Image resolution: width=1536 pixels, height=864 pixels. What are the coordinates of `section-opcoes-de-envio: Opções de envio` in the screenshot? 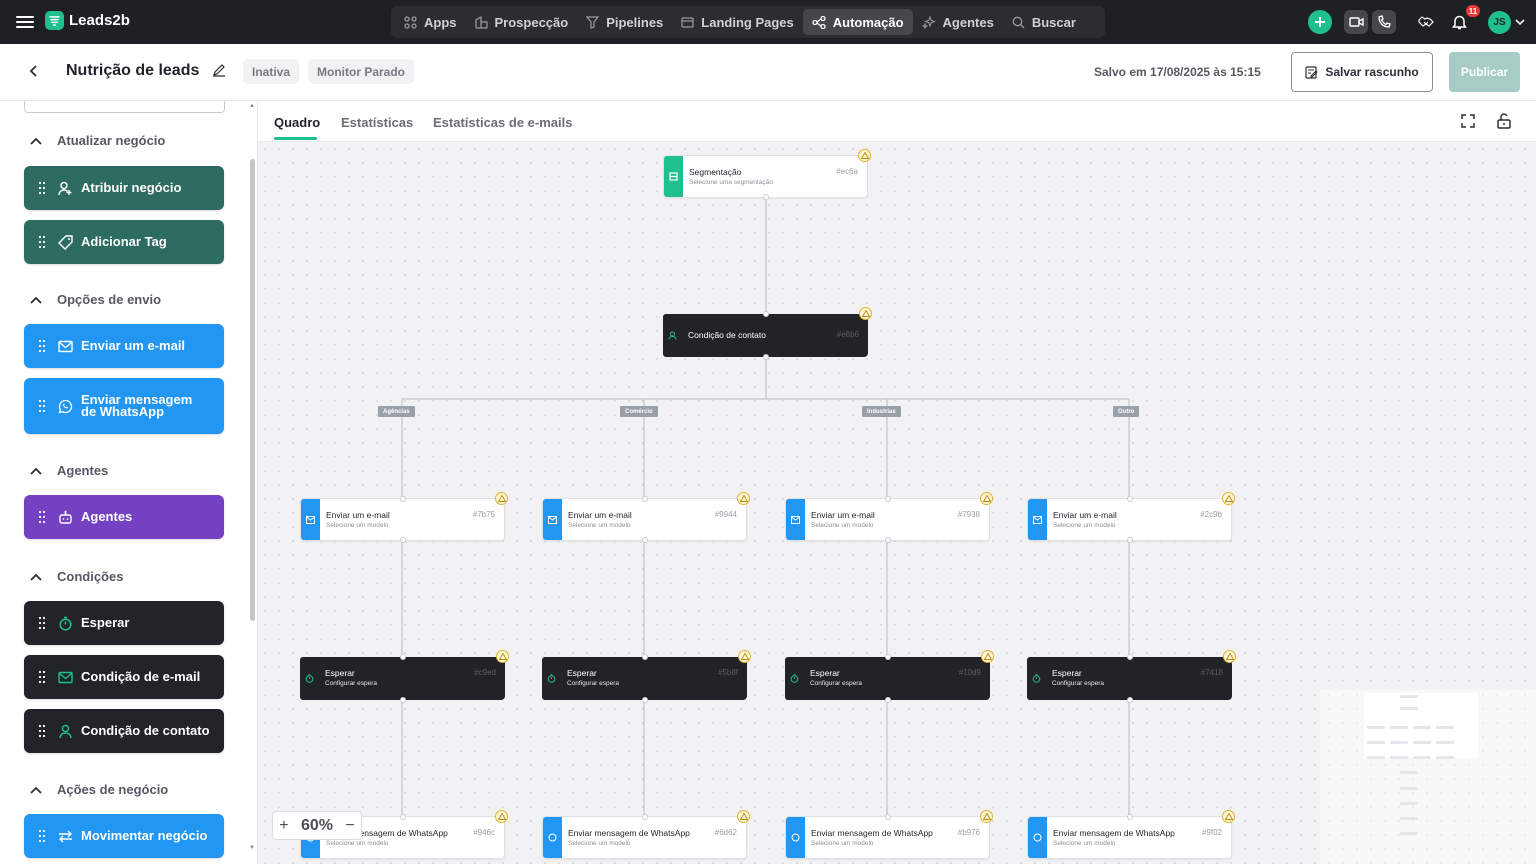 It's located at (95, 299).